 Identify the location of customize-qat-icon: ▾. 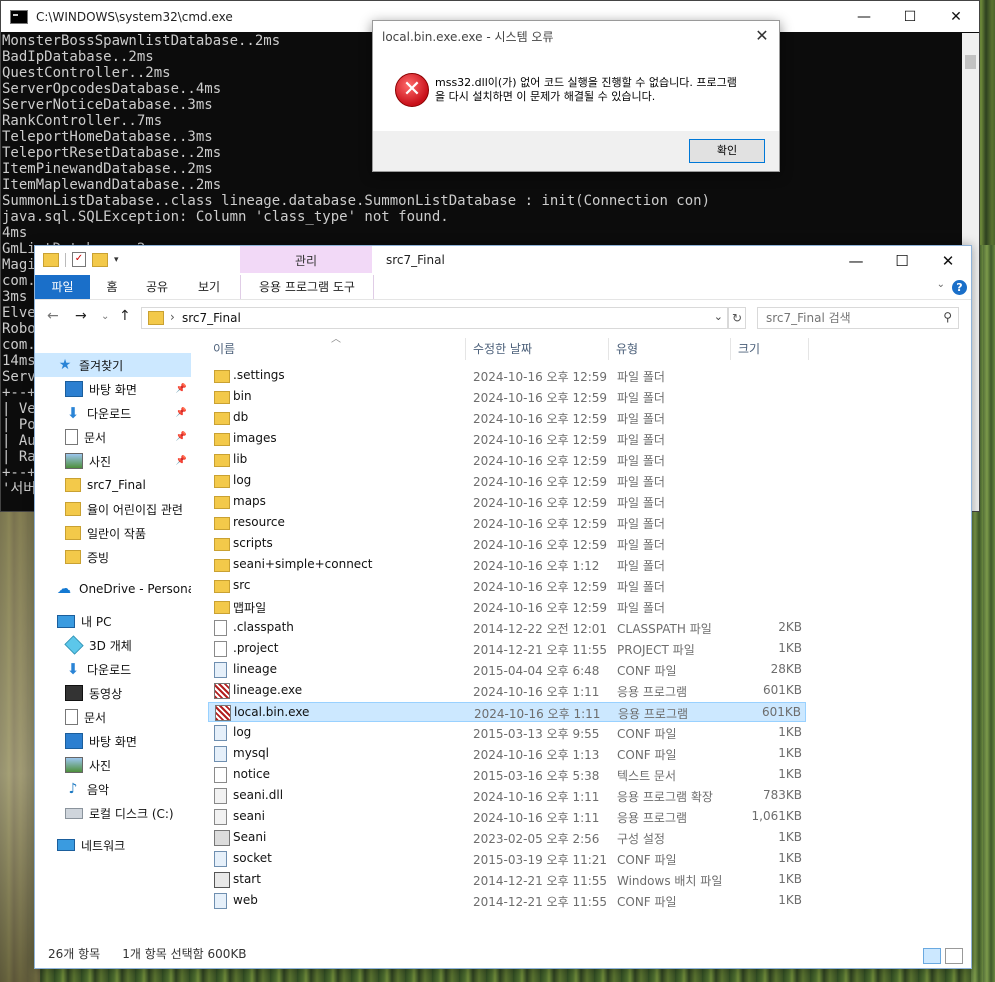
(116, 260).